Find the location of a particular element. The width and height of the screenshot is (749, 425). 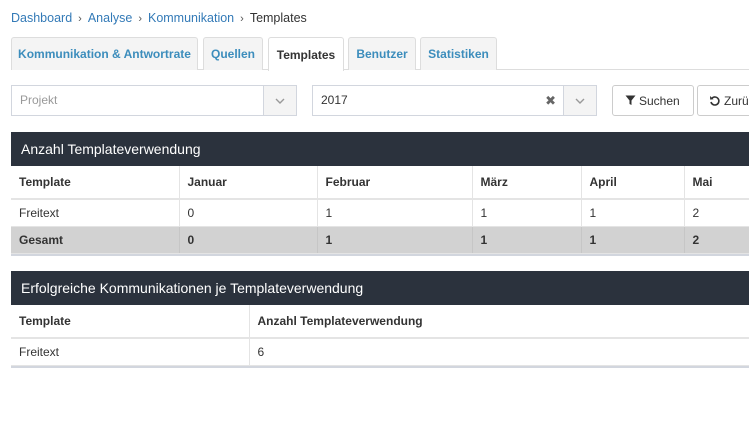

project-select-toggle is located at coordinates (279, 100).